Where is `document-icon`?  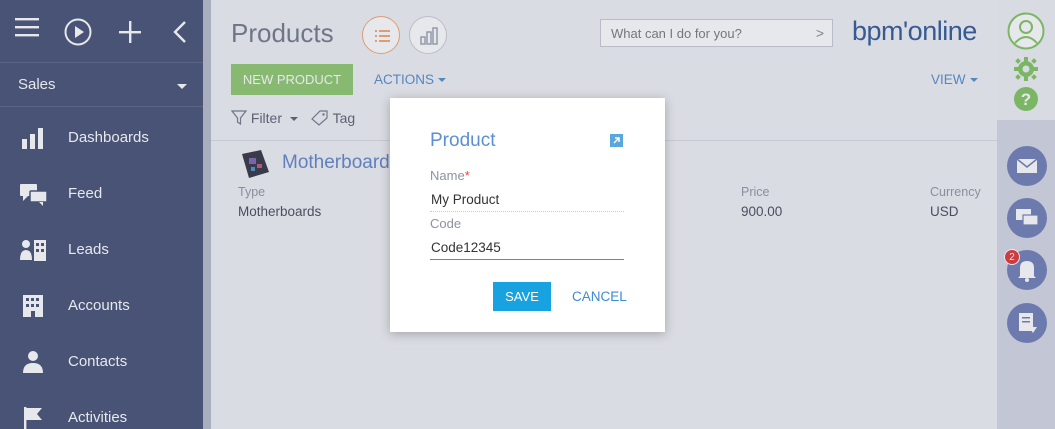 document-icon is located at coordinates (1028, 323).